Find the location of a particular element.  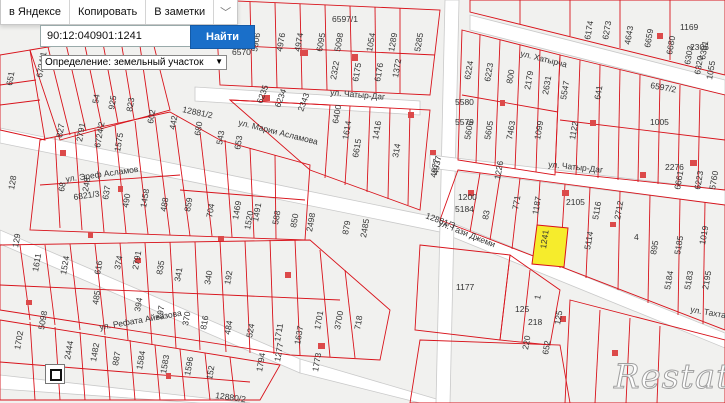

find-button: Найти is located at coordinates (222, 37).